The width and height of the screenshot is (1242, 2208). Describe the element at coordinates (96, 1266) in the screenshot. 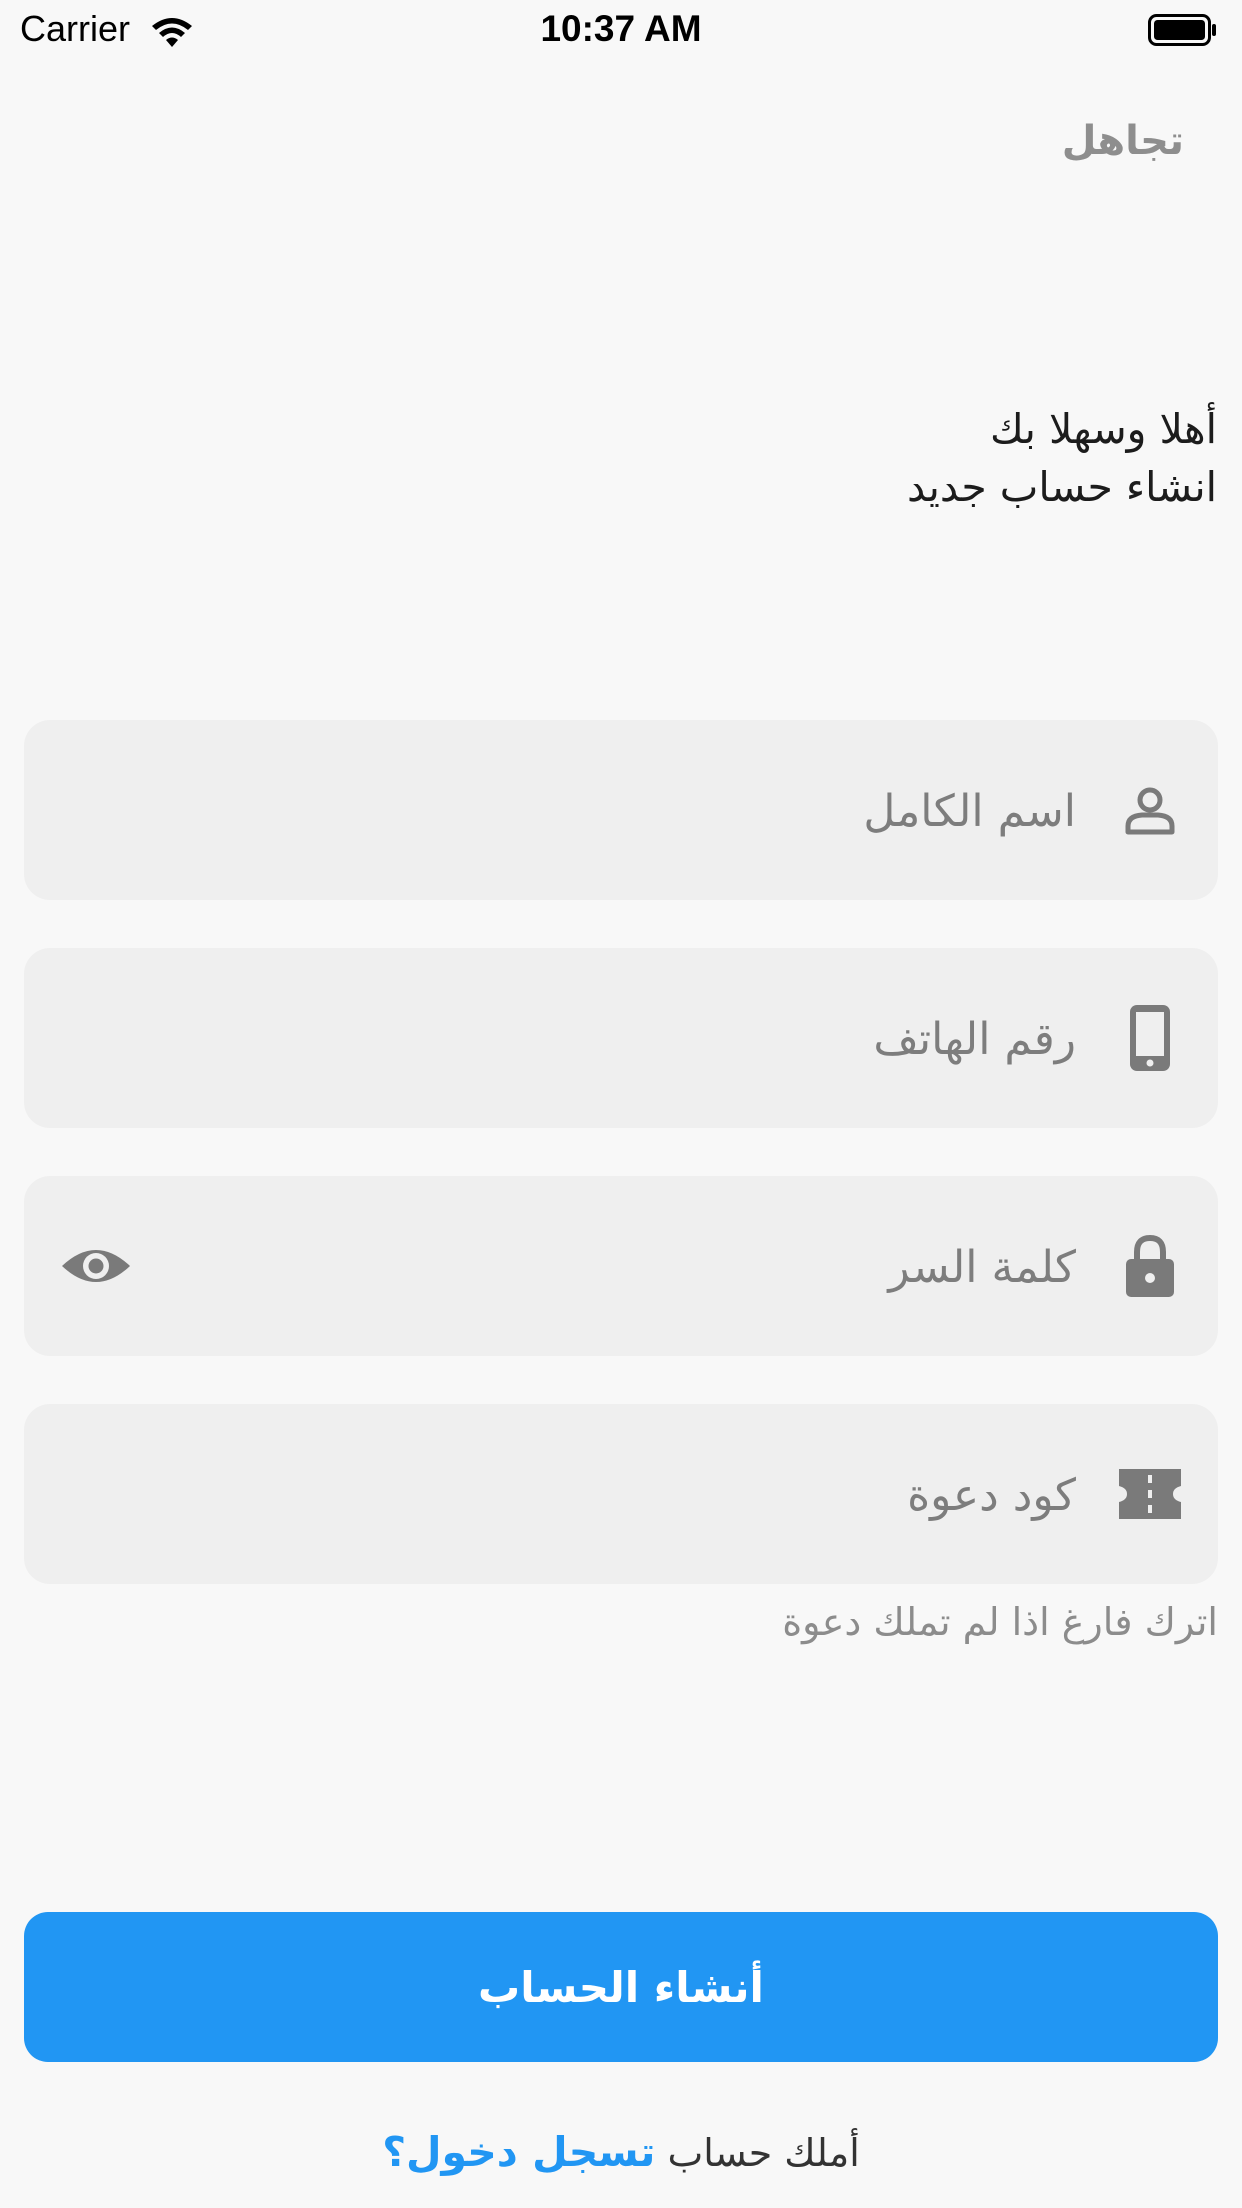

I see `eye-icon` at that location.